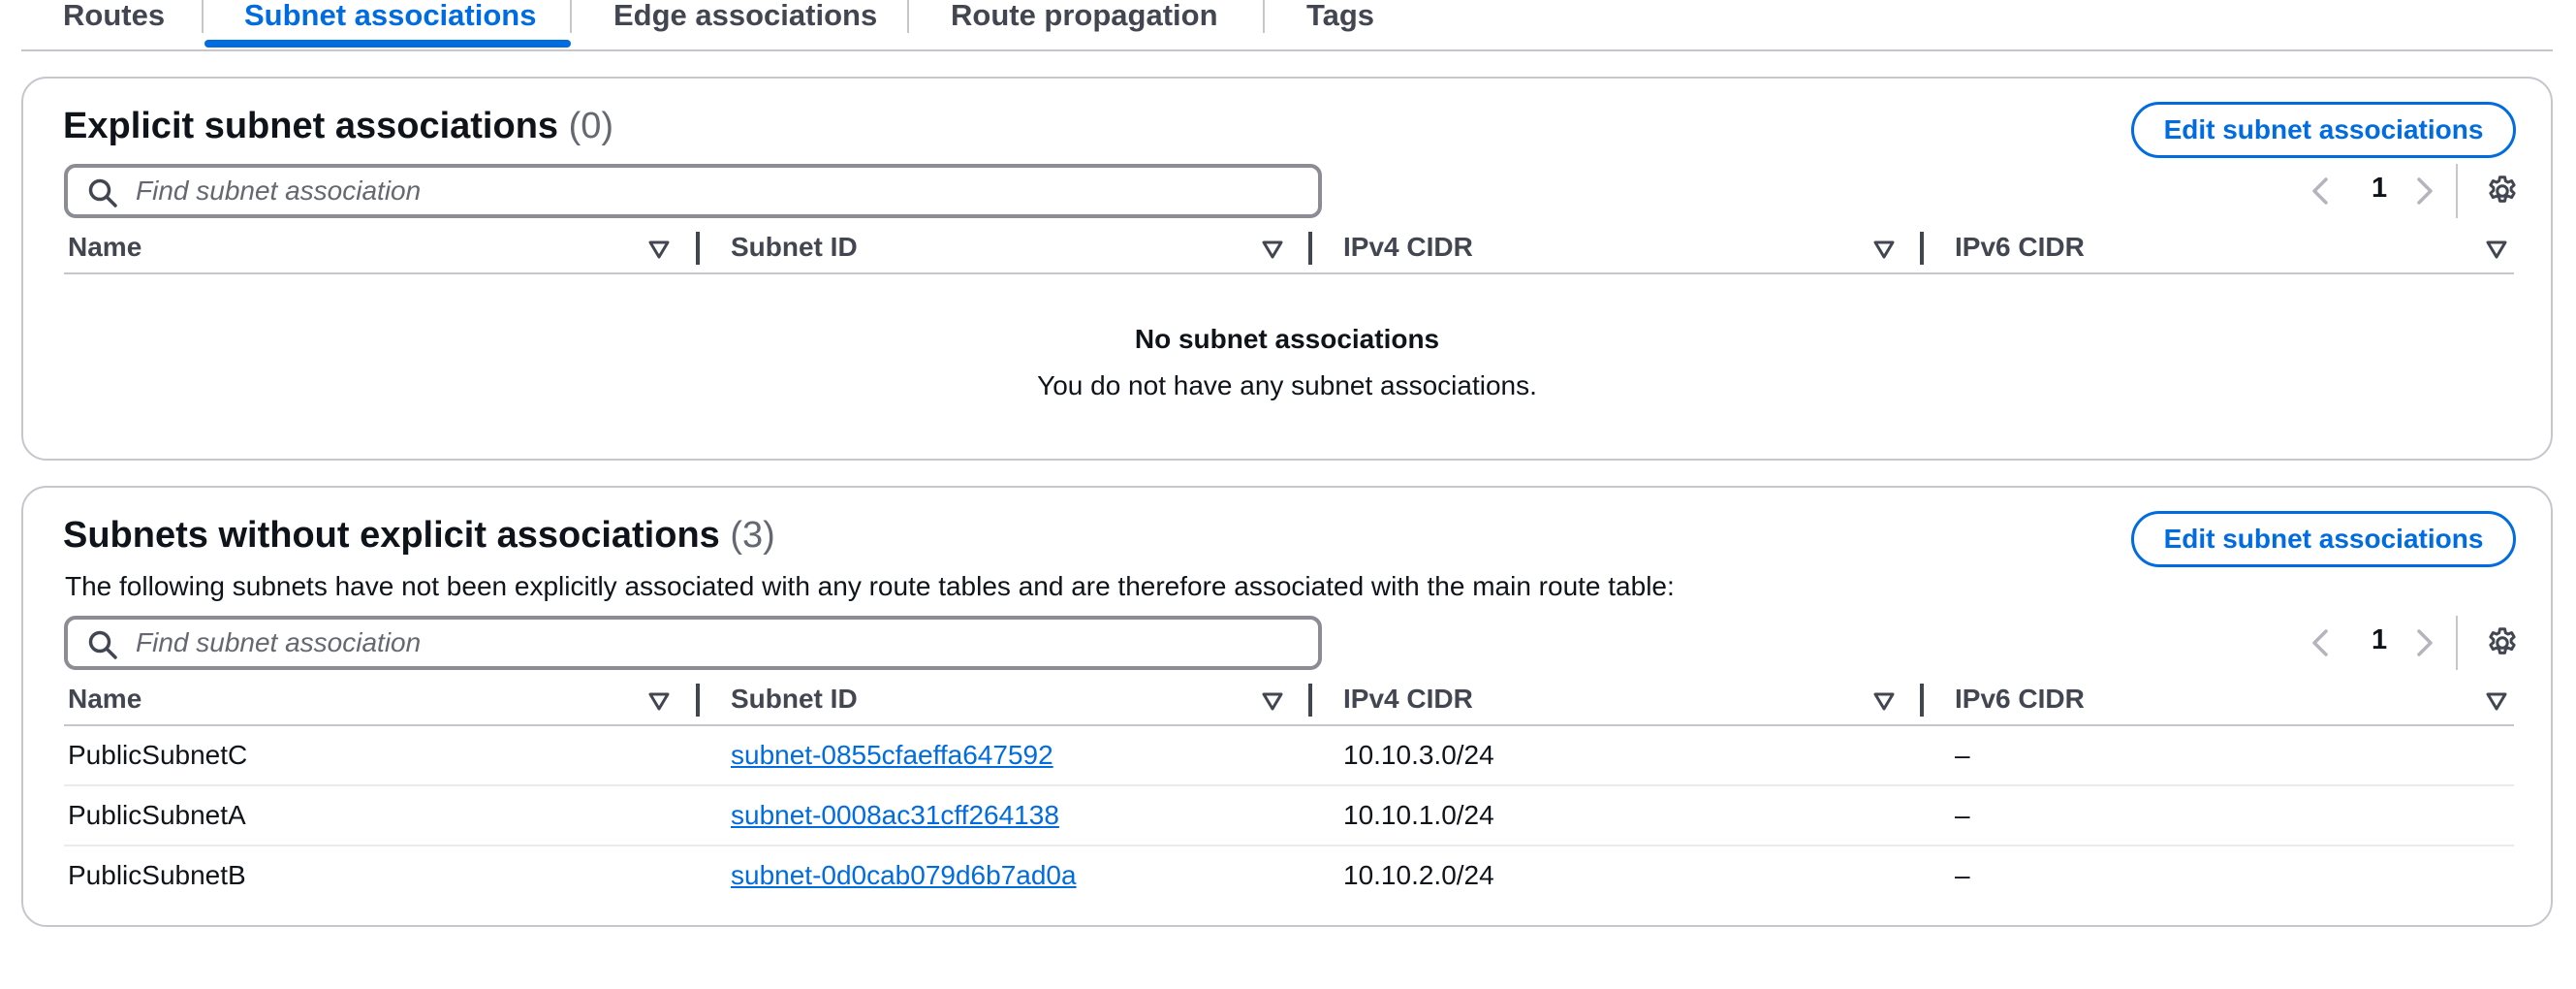 The image size is (2576, 989). What do you see at coordinates (1418, 755) in the screenshot?
I see `ipv4-cidr: 10.10.3.0/24` at bounding box center [1418, 755].